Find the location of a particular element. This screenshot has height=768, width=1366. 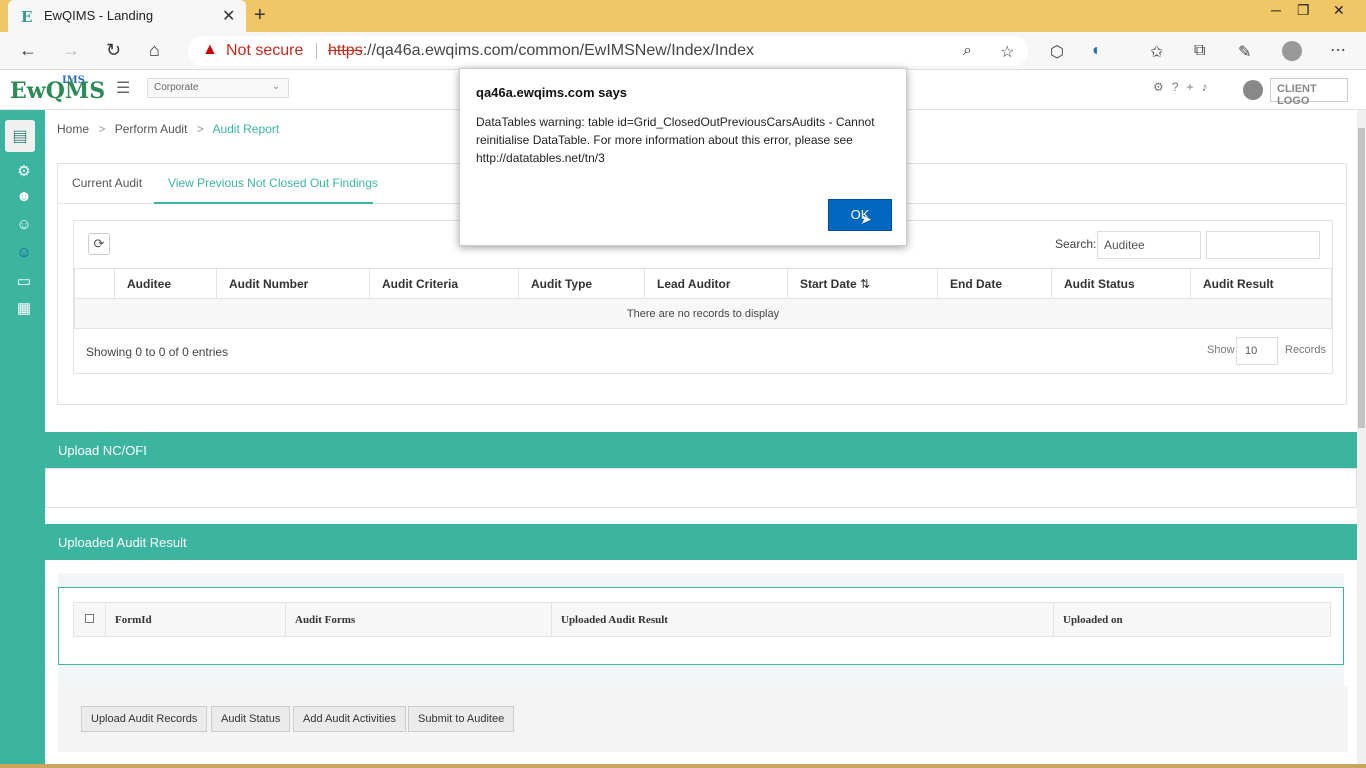

col-audit-criteria: Audit Criteria is located at coordinates (444, 283).